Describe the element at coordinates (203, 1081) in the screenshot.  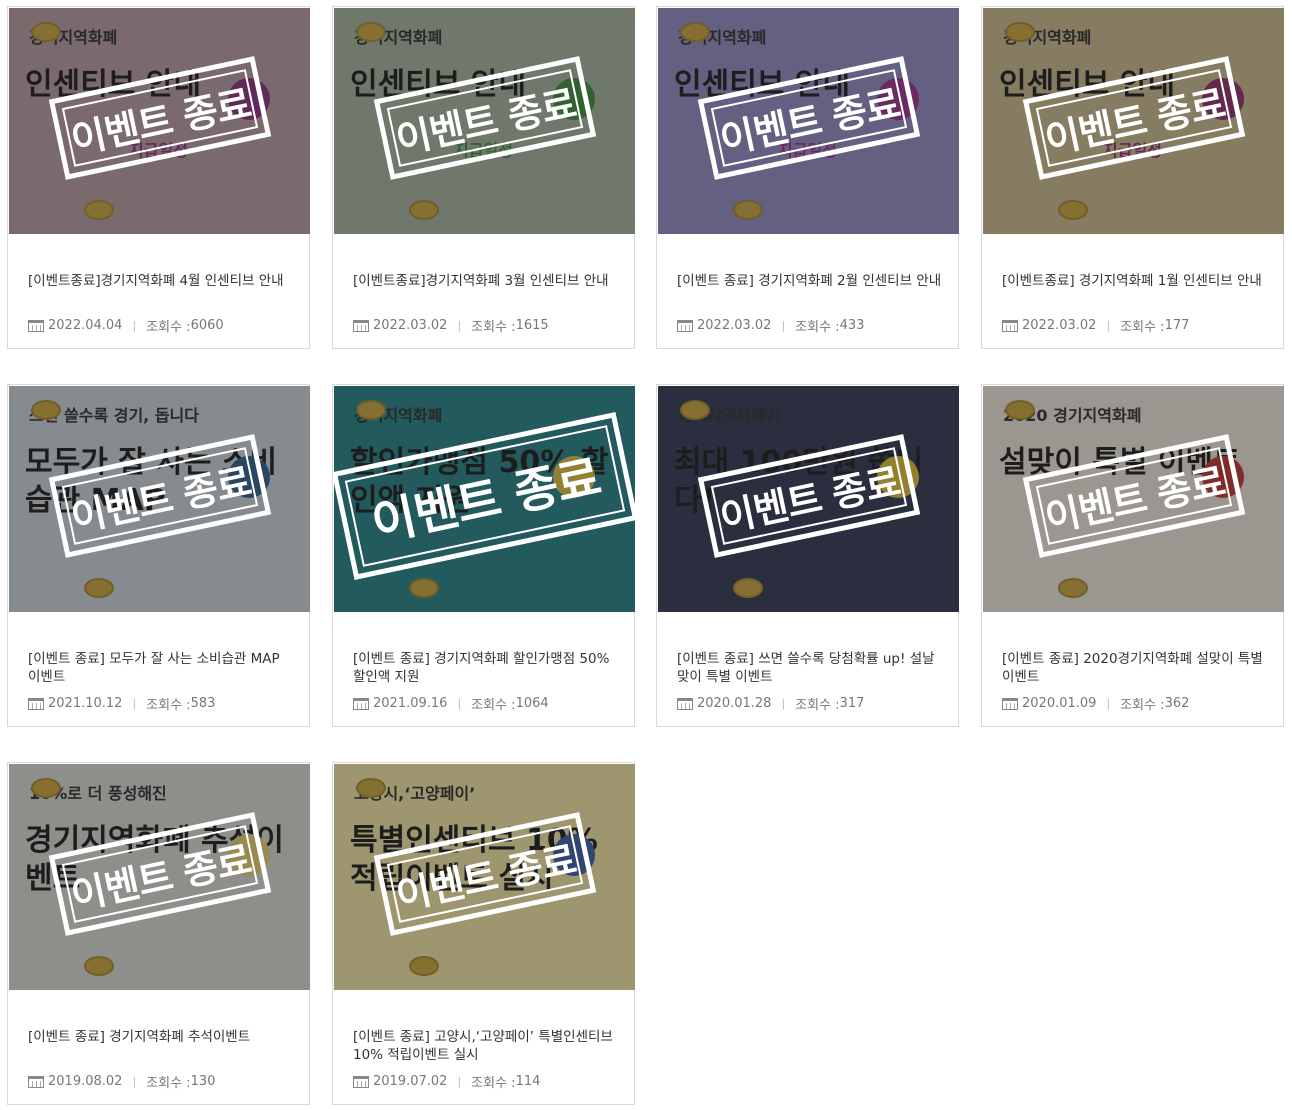
I see `view-count: 130` at that location.